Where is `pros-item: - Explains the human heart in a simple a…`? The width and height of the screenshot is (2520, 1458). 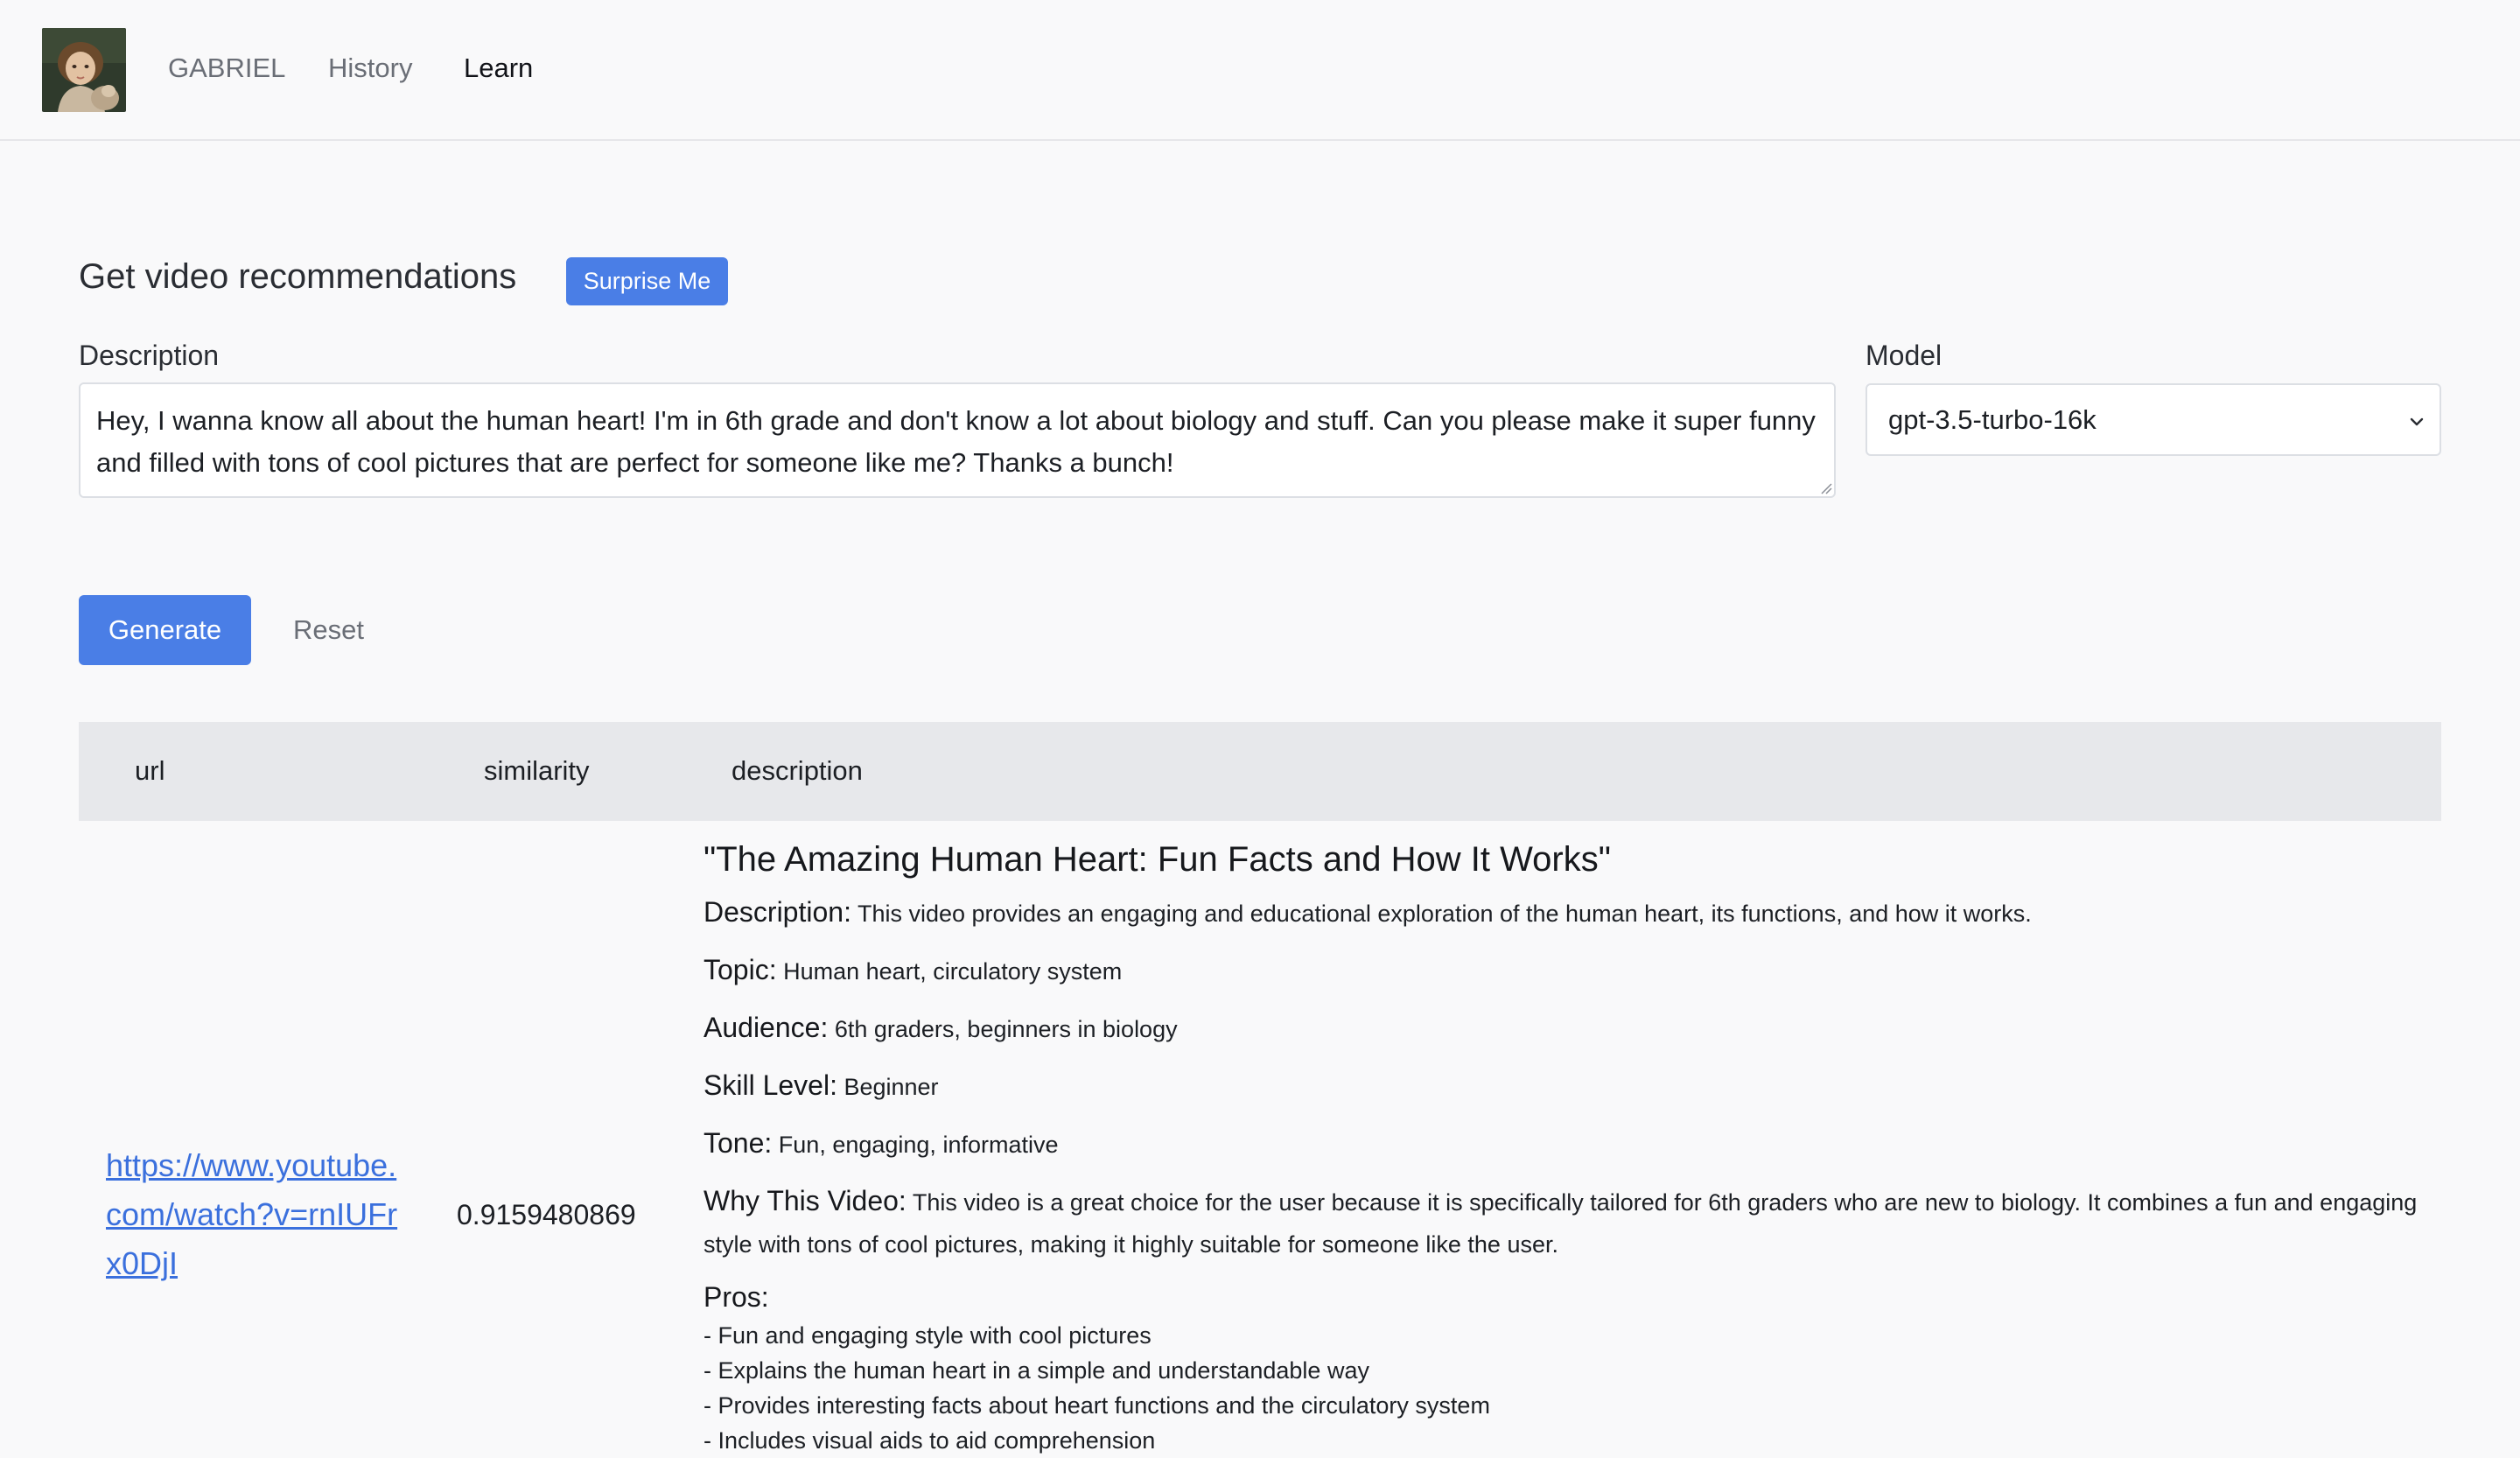
pros-item: - Explains the human heart in a simple a… is located at coordinates (1036, 1370).